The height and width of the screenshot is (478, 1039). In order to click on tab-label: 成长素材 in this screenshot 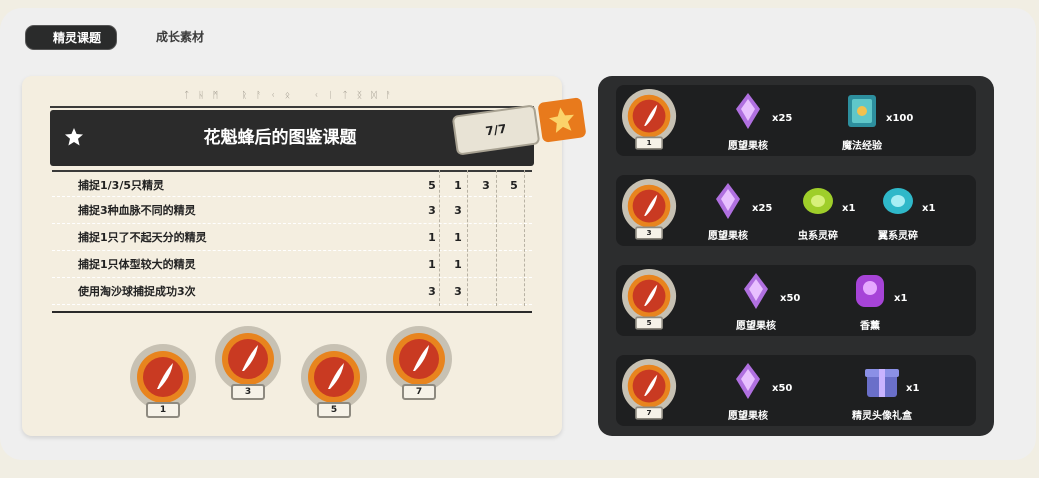, I will do `click(179, 37)`.